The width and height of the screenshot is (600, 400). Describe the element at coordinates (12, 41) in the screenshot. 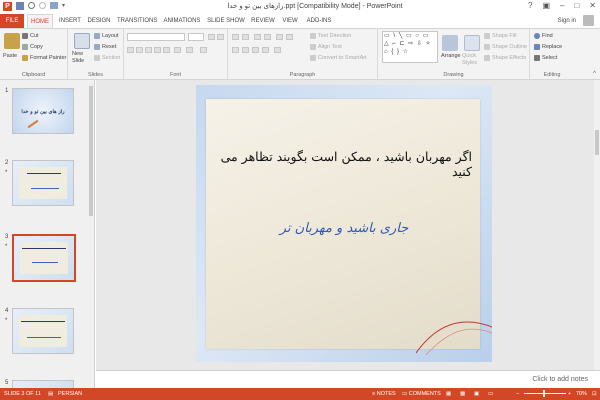

I see `paste-icon` at that location.